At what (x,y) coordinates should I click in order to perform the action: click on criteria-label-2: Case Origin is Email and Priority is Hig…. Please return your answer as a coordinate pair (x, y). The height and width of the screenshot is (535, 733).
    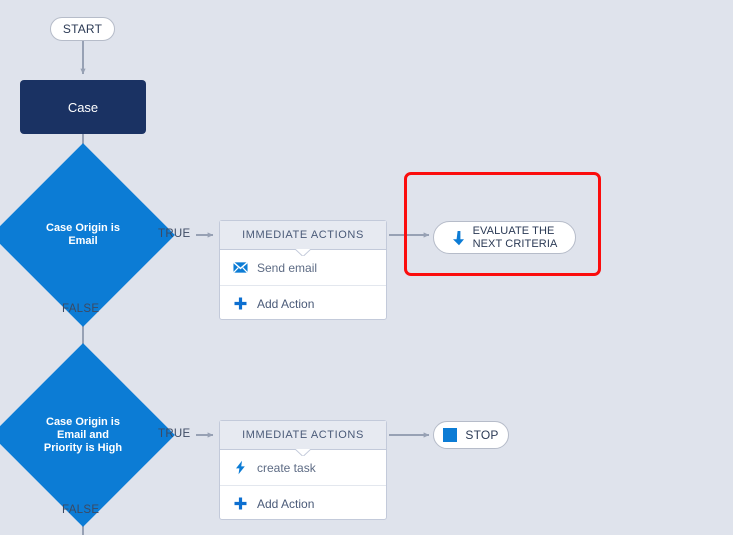
    Looking at the image, I should click on (83, 434).